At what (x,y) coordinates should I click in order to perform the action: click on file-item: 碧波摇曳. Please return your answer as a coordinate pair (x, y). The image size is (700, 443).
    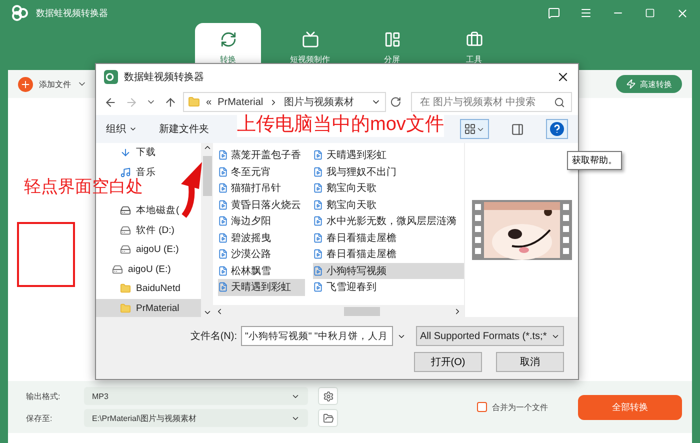
    Looking at the image, I should click on (262, 238).